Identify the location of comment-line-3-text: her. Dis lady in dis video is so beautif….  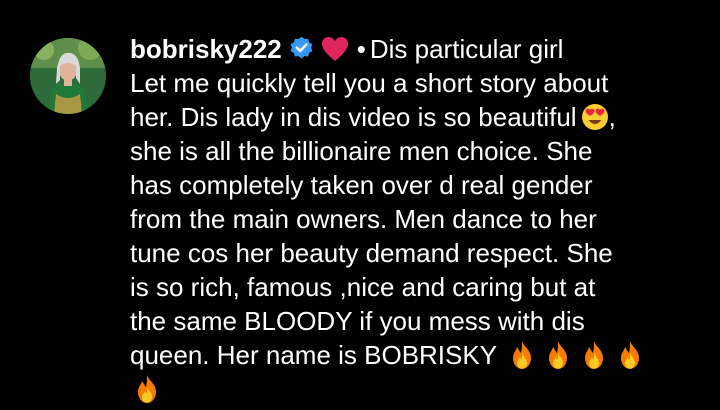
(353, 117).